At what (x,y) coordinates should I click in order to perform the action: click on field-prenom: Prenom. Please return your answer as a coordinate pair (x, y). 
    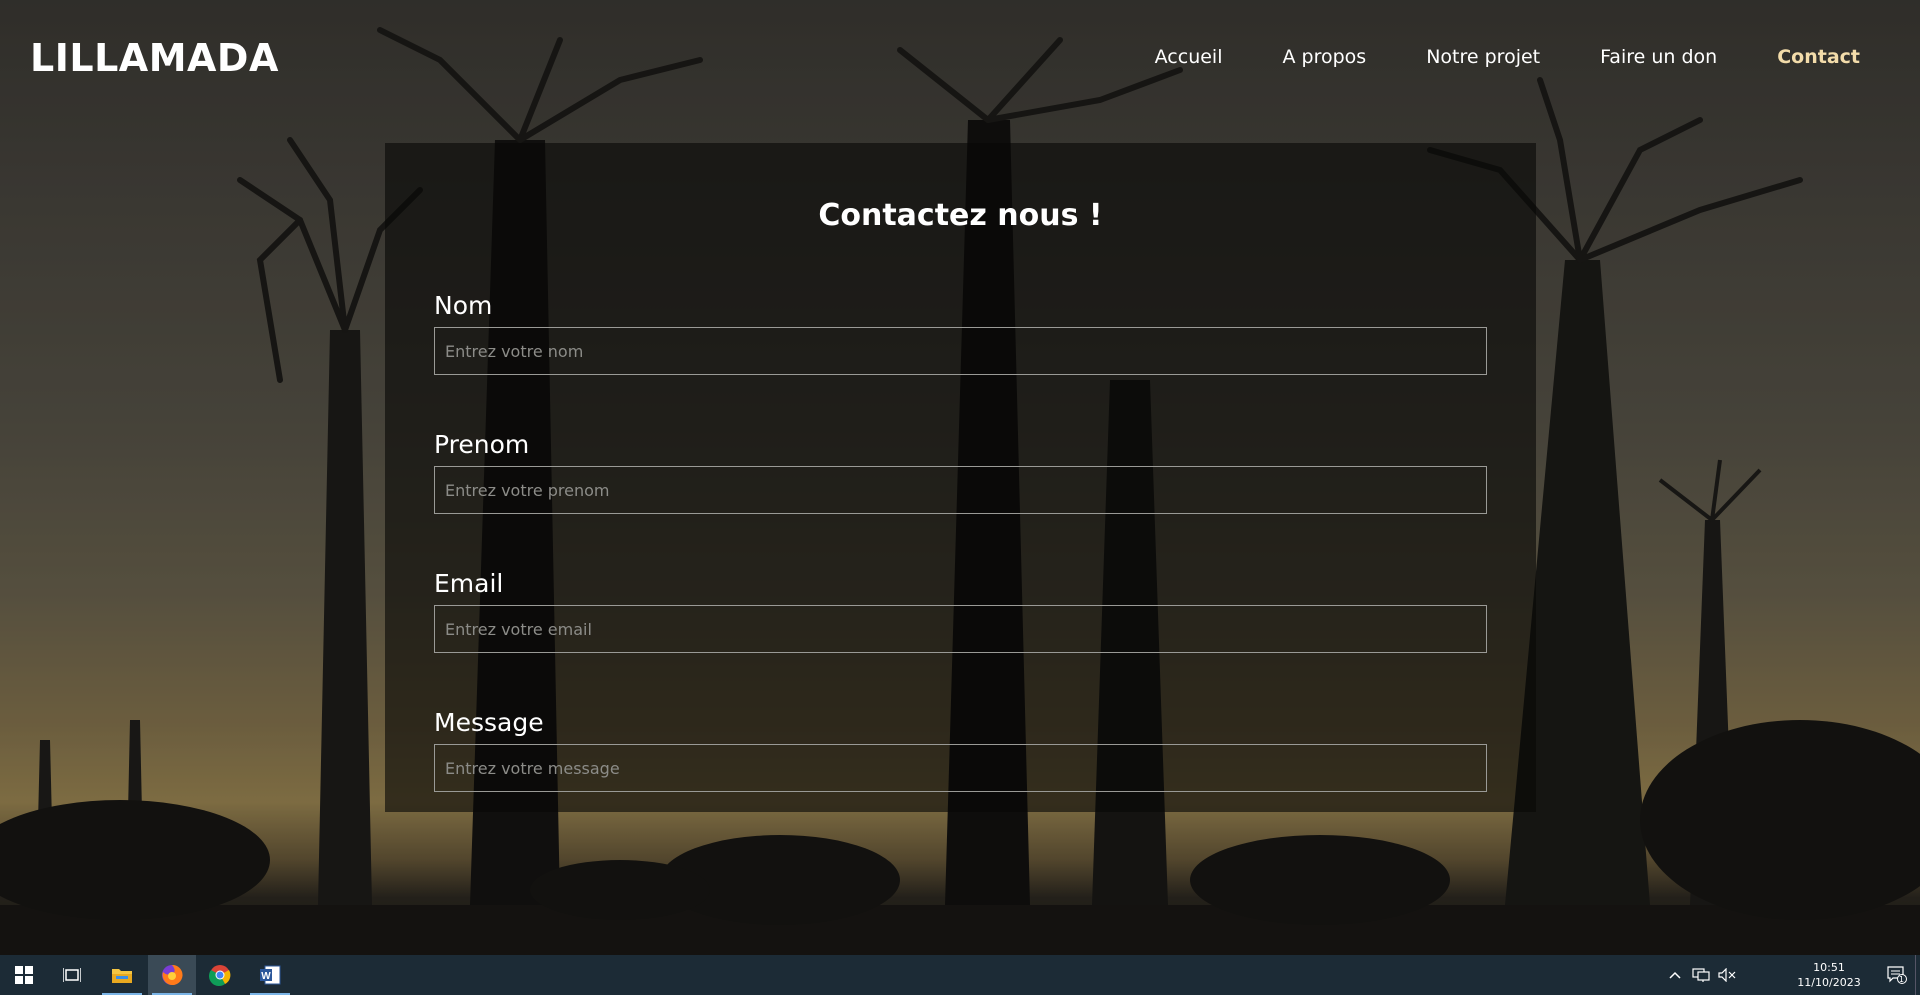
    Looking at the image, I should click on (960, 471).